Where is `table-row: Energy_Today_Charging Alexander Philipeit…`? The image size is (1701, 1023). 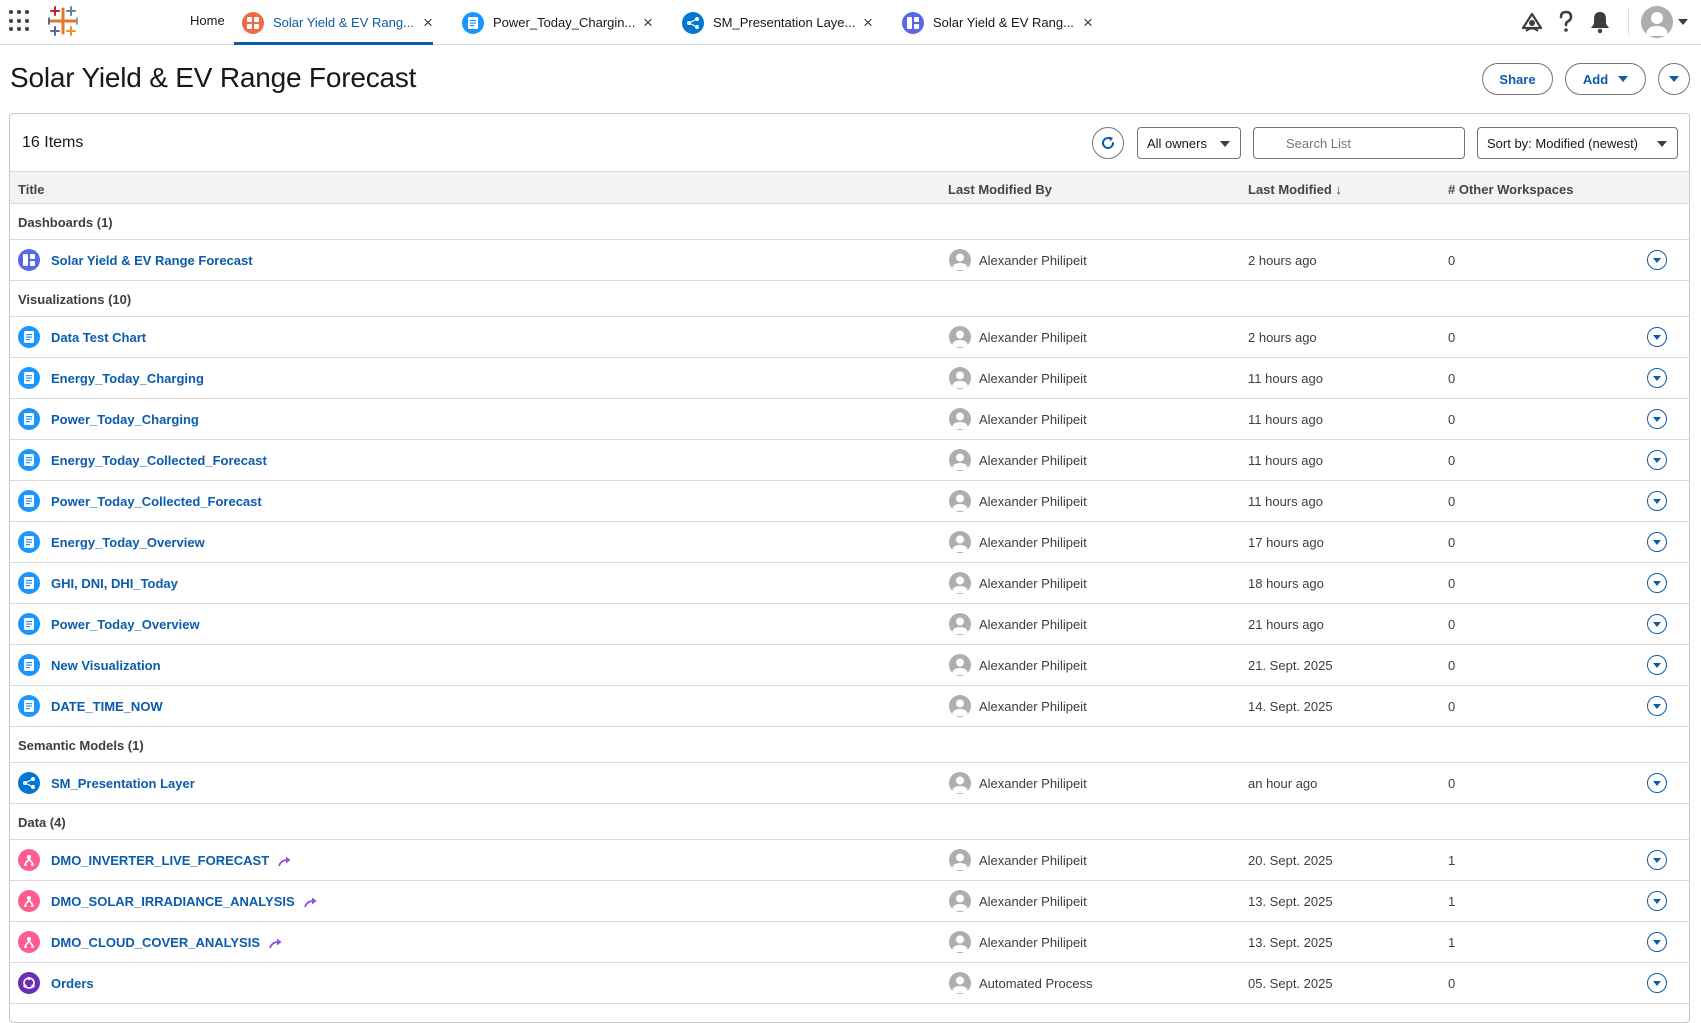 table-row: Energy_Today_Charging Alexander Philipeit… is located at coordinates (849, 378).